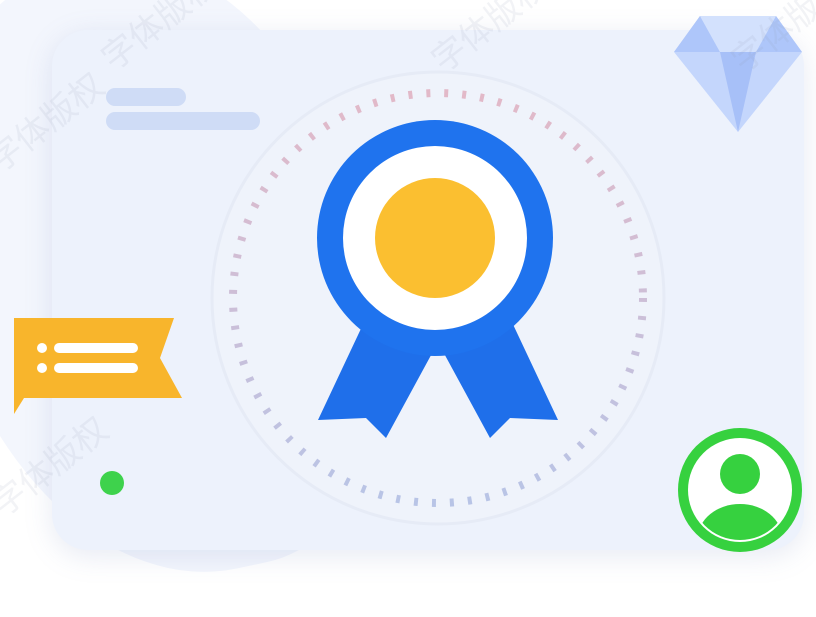  Describe the element at coordinates (112, 483) in the screenshot. I see `status-dot` at that location.